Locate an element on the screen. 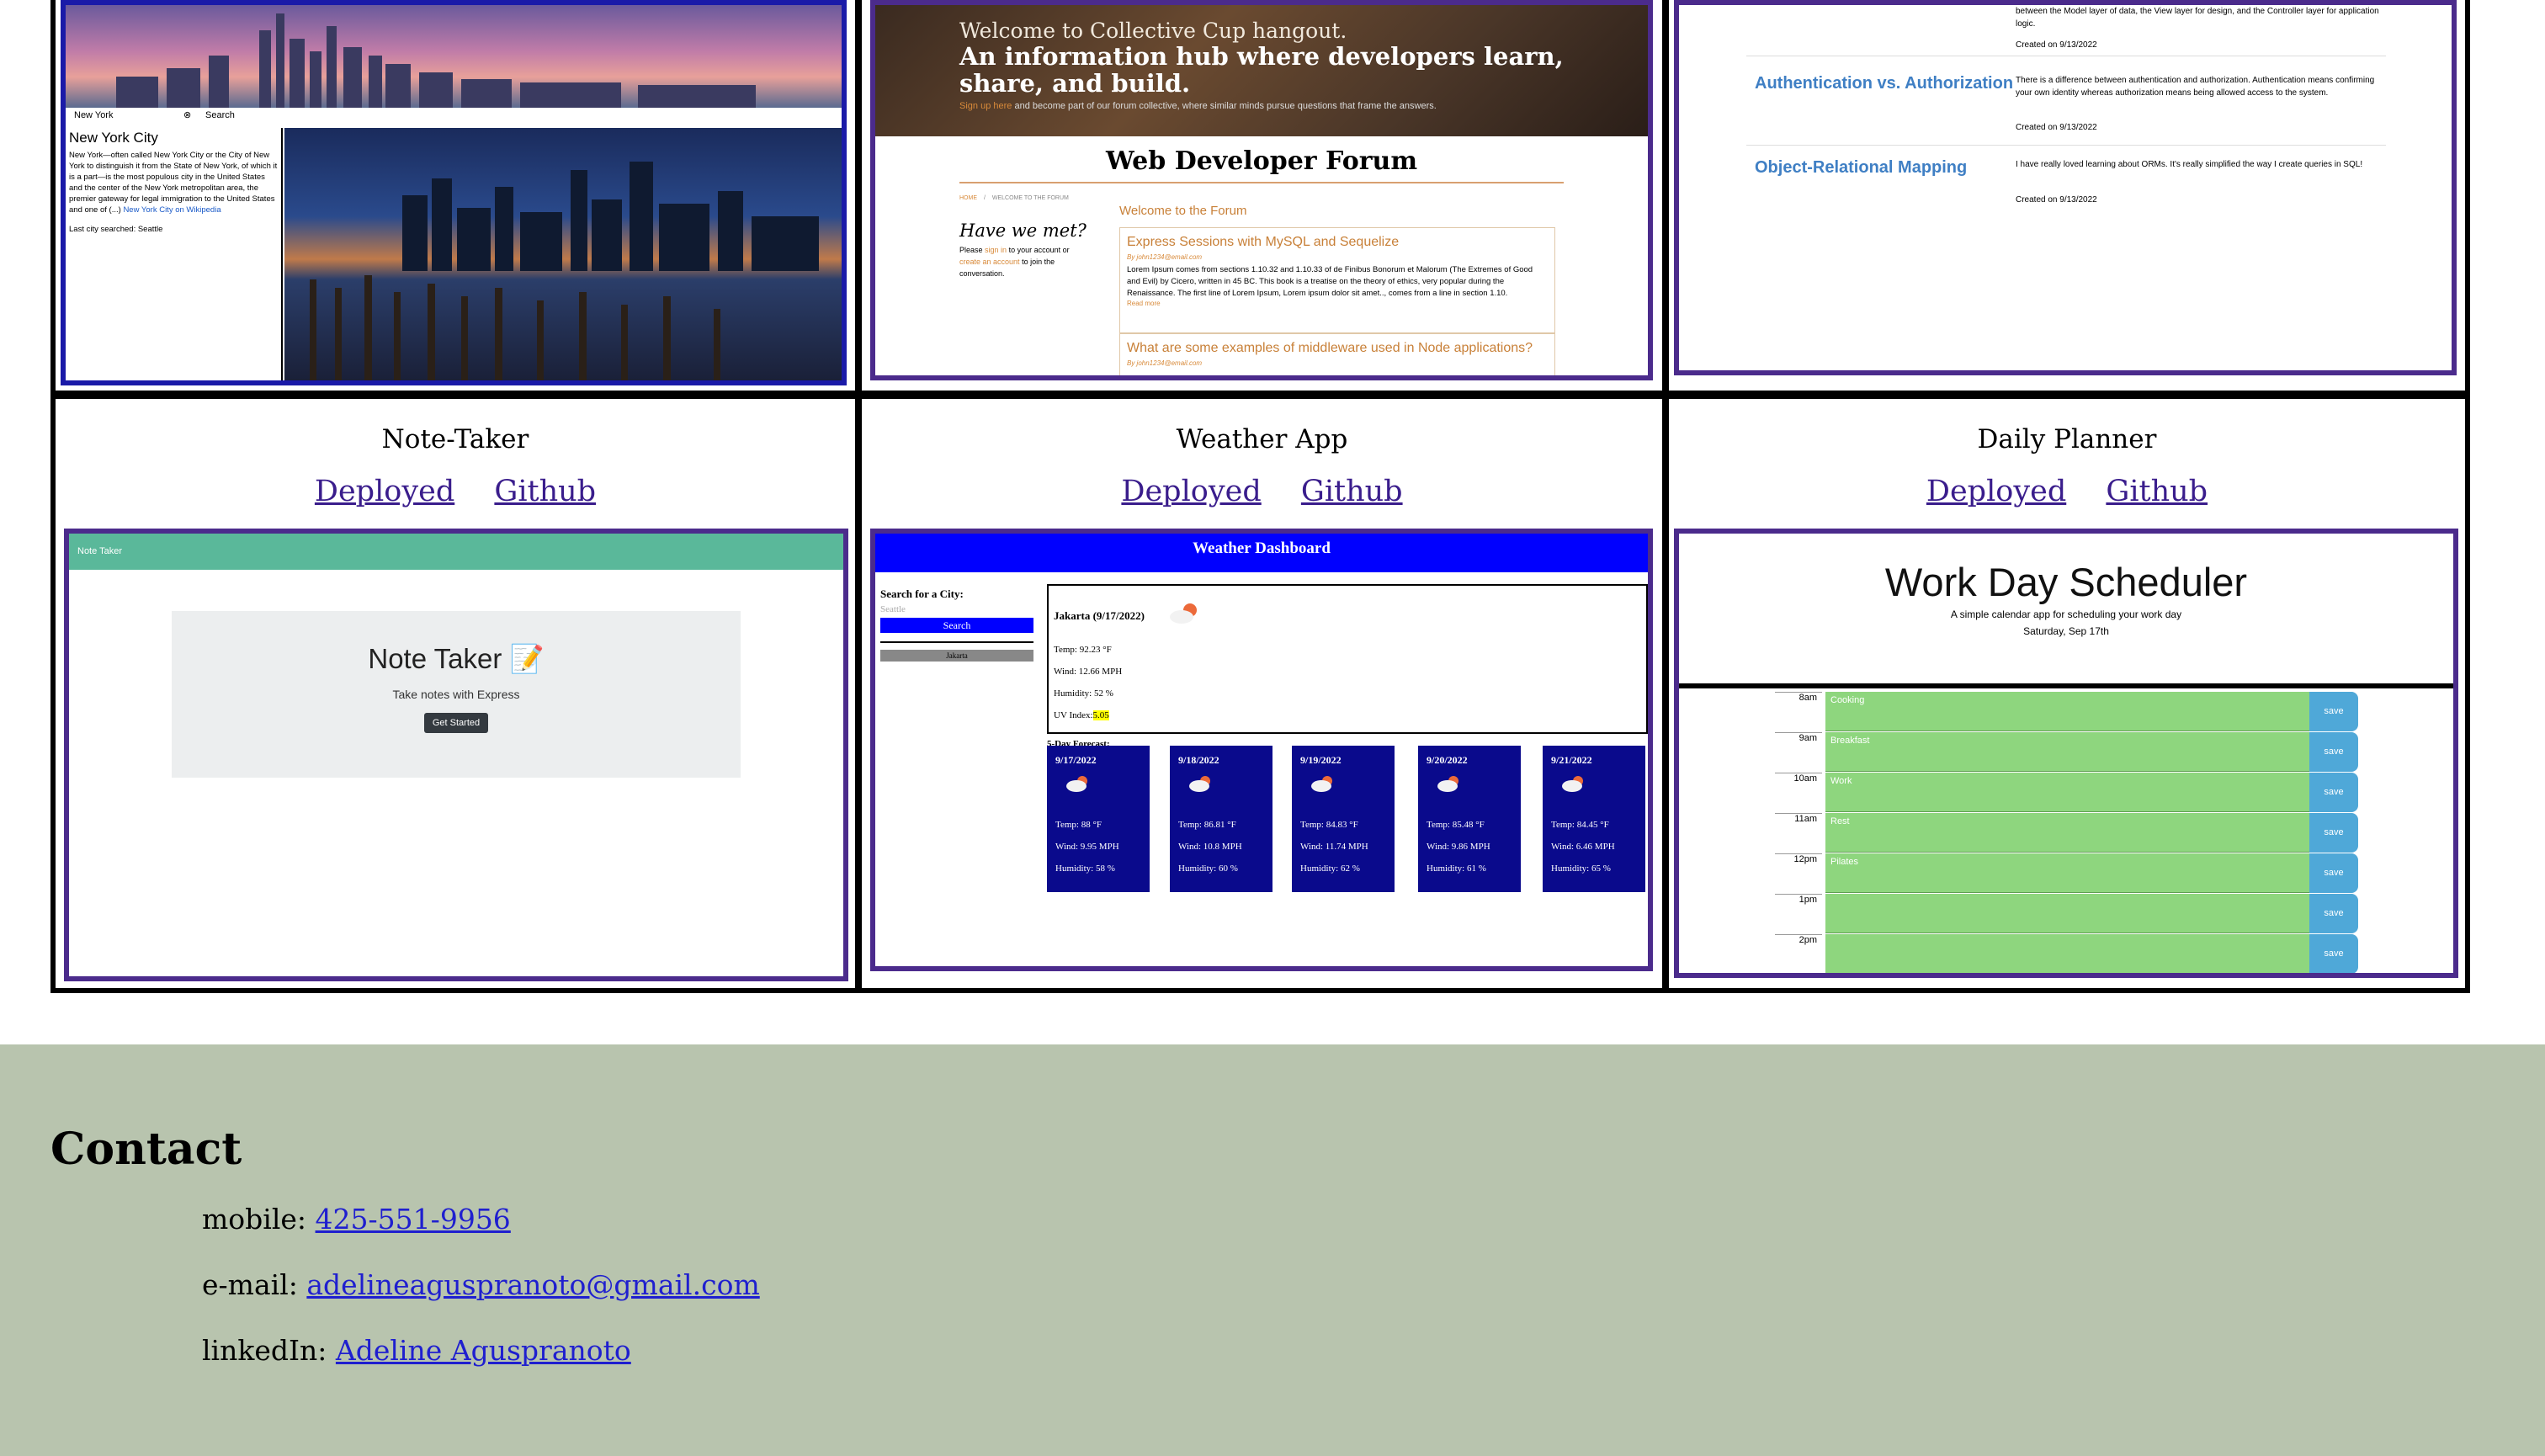 The image size is (2545, 1456). time-block: 10am Work save is located at coordinates (2066, 793).